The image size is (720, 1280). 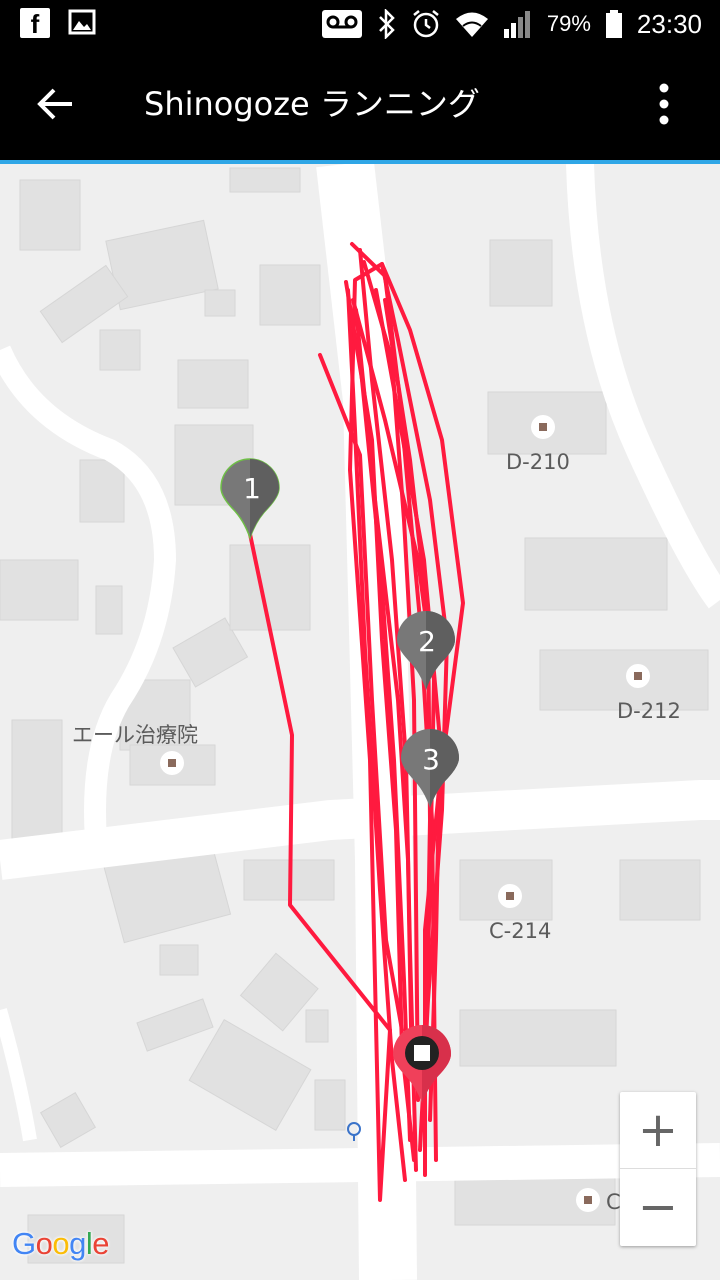 I want to click on zoom-out-label: −, so click(x=658, y=1207).